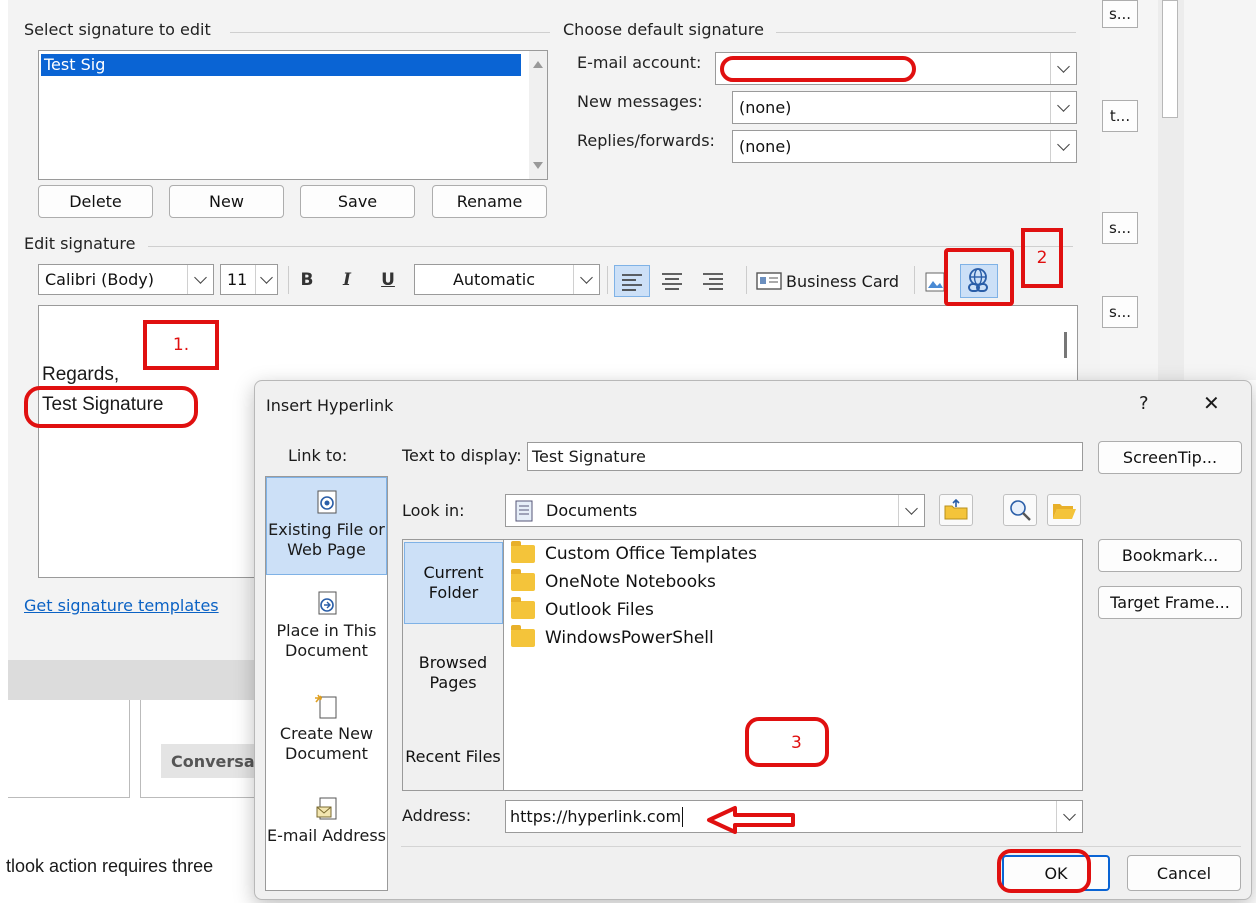  I want to click on default-signature-title: Choose default signature, so click(663, 29).